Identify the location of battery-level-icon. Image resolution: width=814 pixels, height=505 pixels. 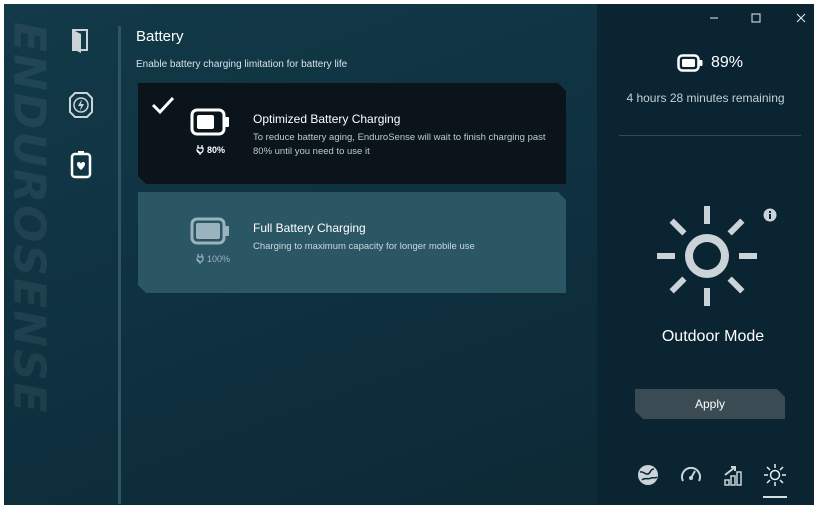
(690, 63).